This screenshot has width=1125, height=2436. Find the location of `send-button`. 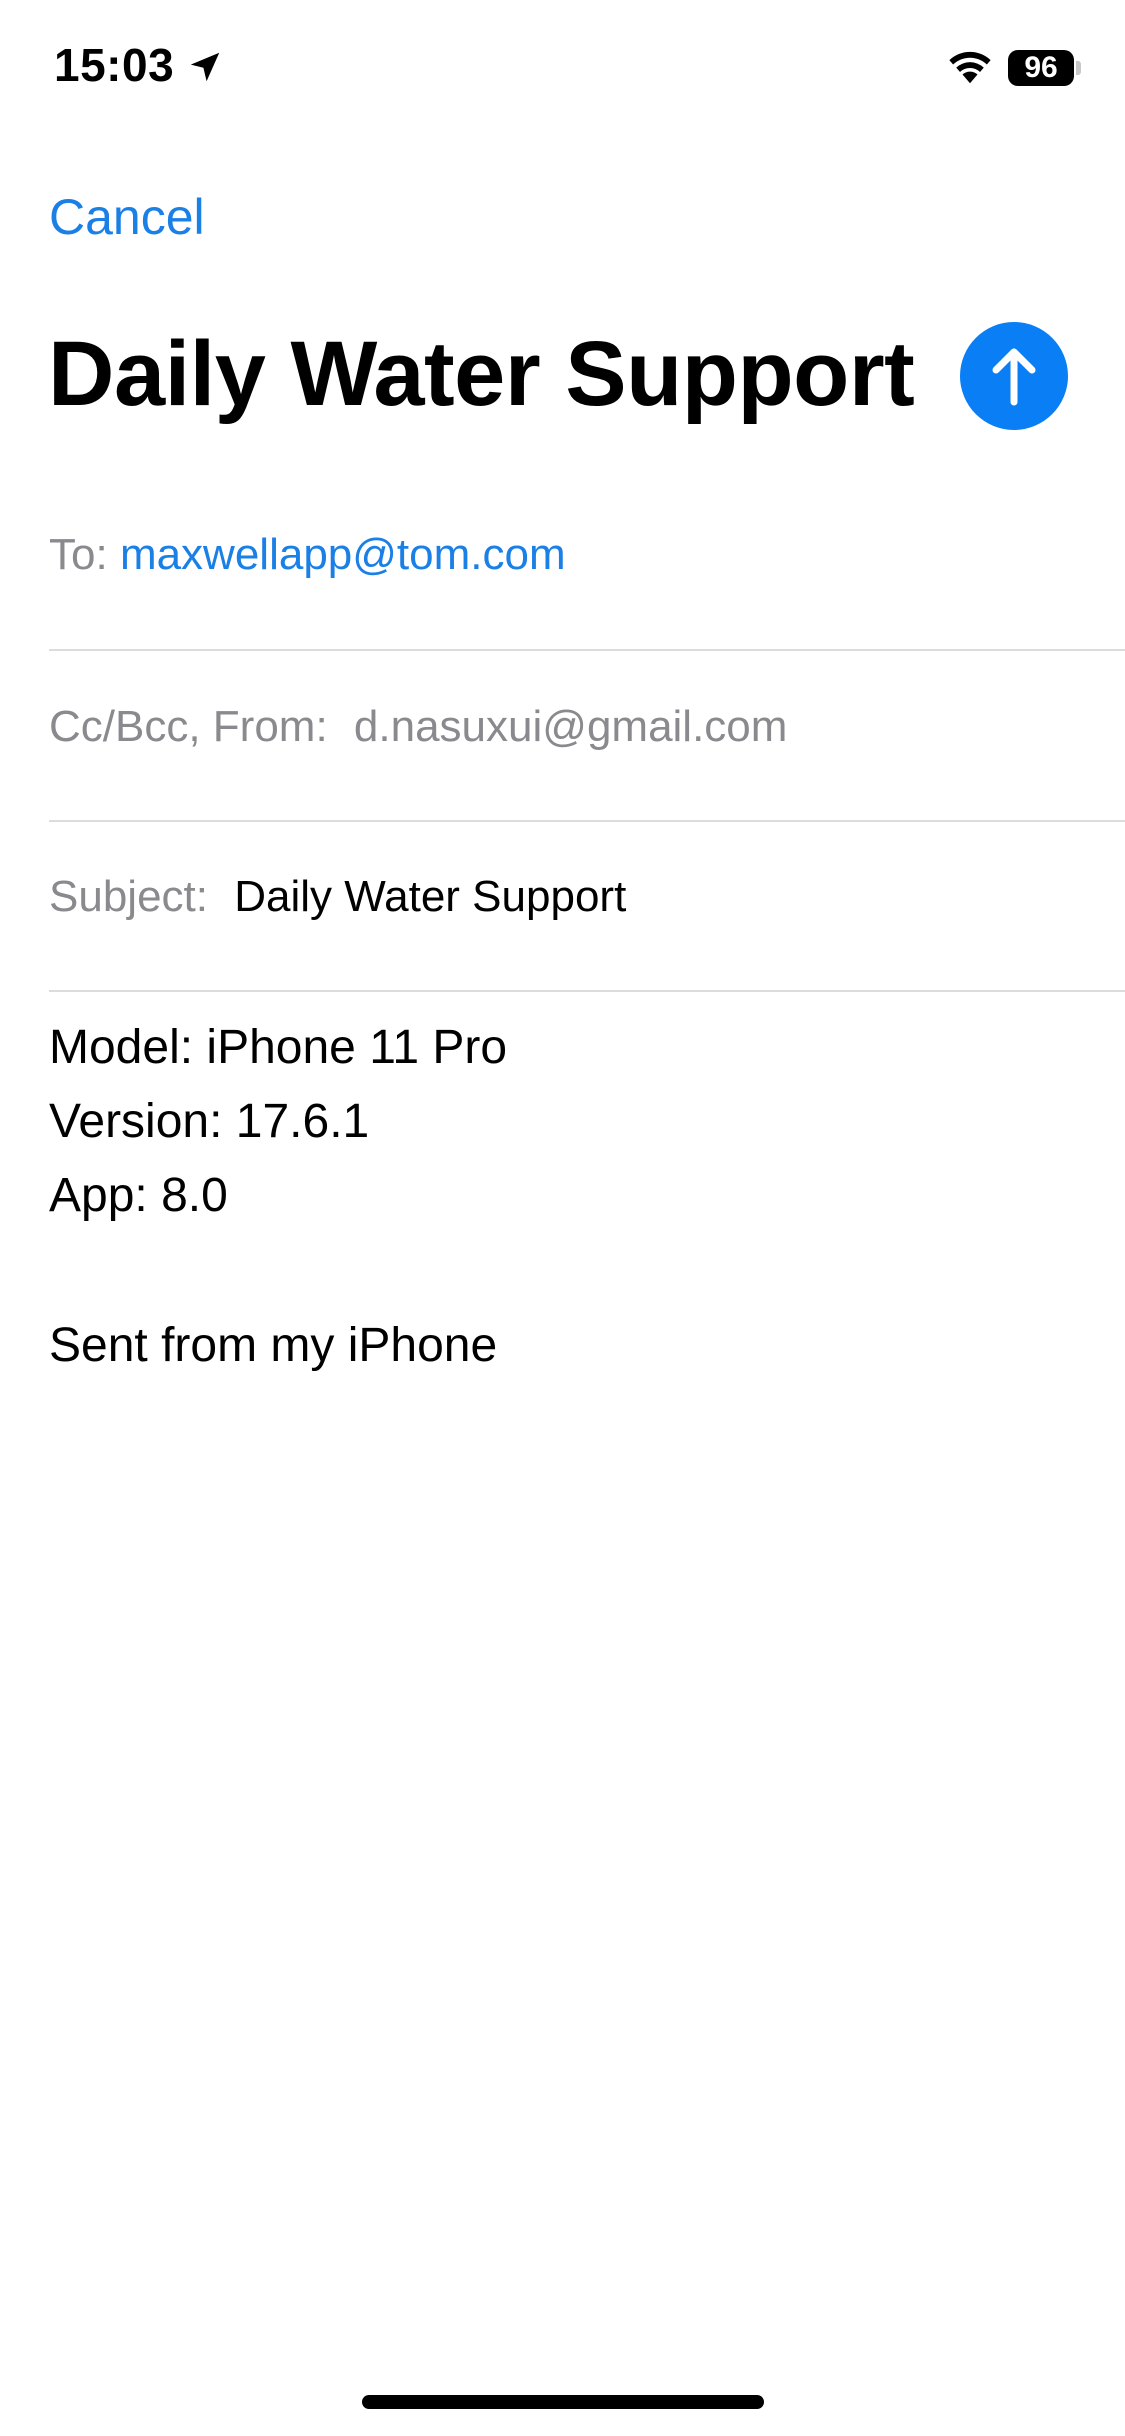

send-button is located at coordinates (1014, 376).